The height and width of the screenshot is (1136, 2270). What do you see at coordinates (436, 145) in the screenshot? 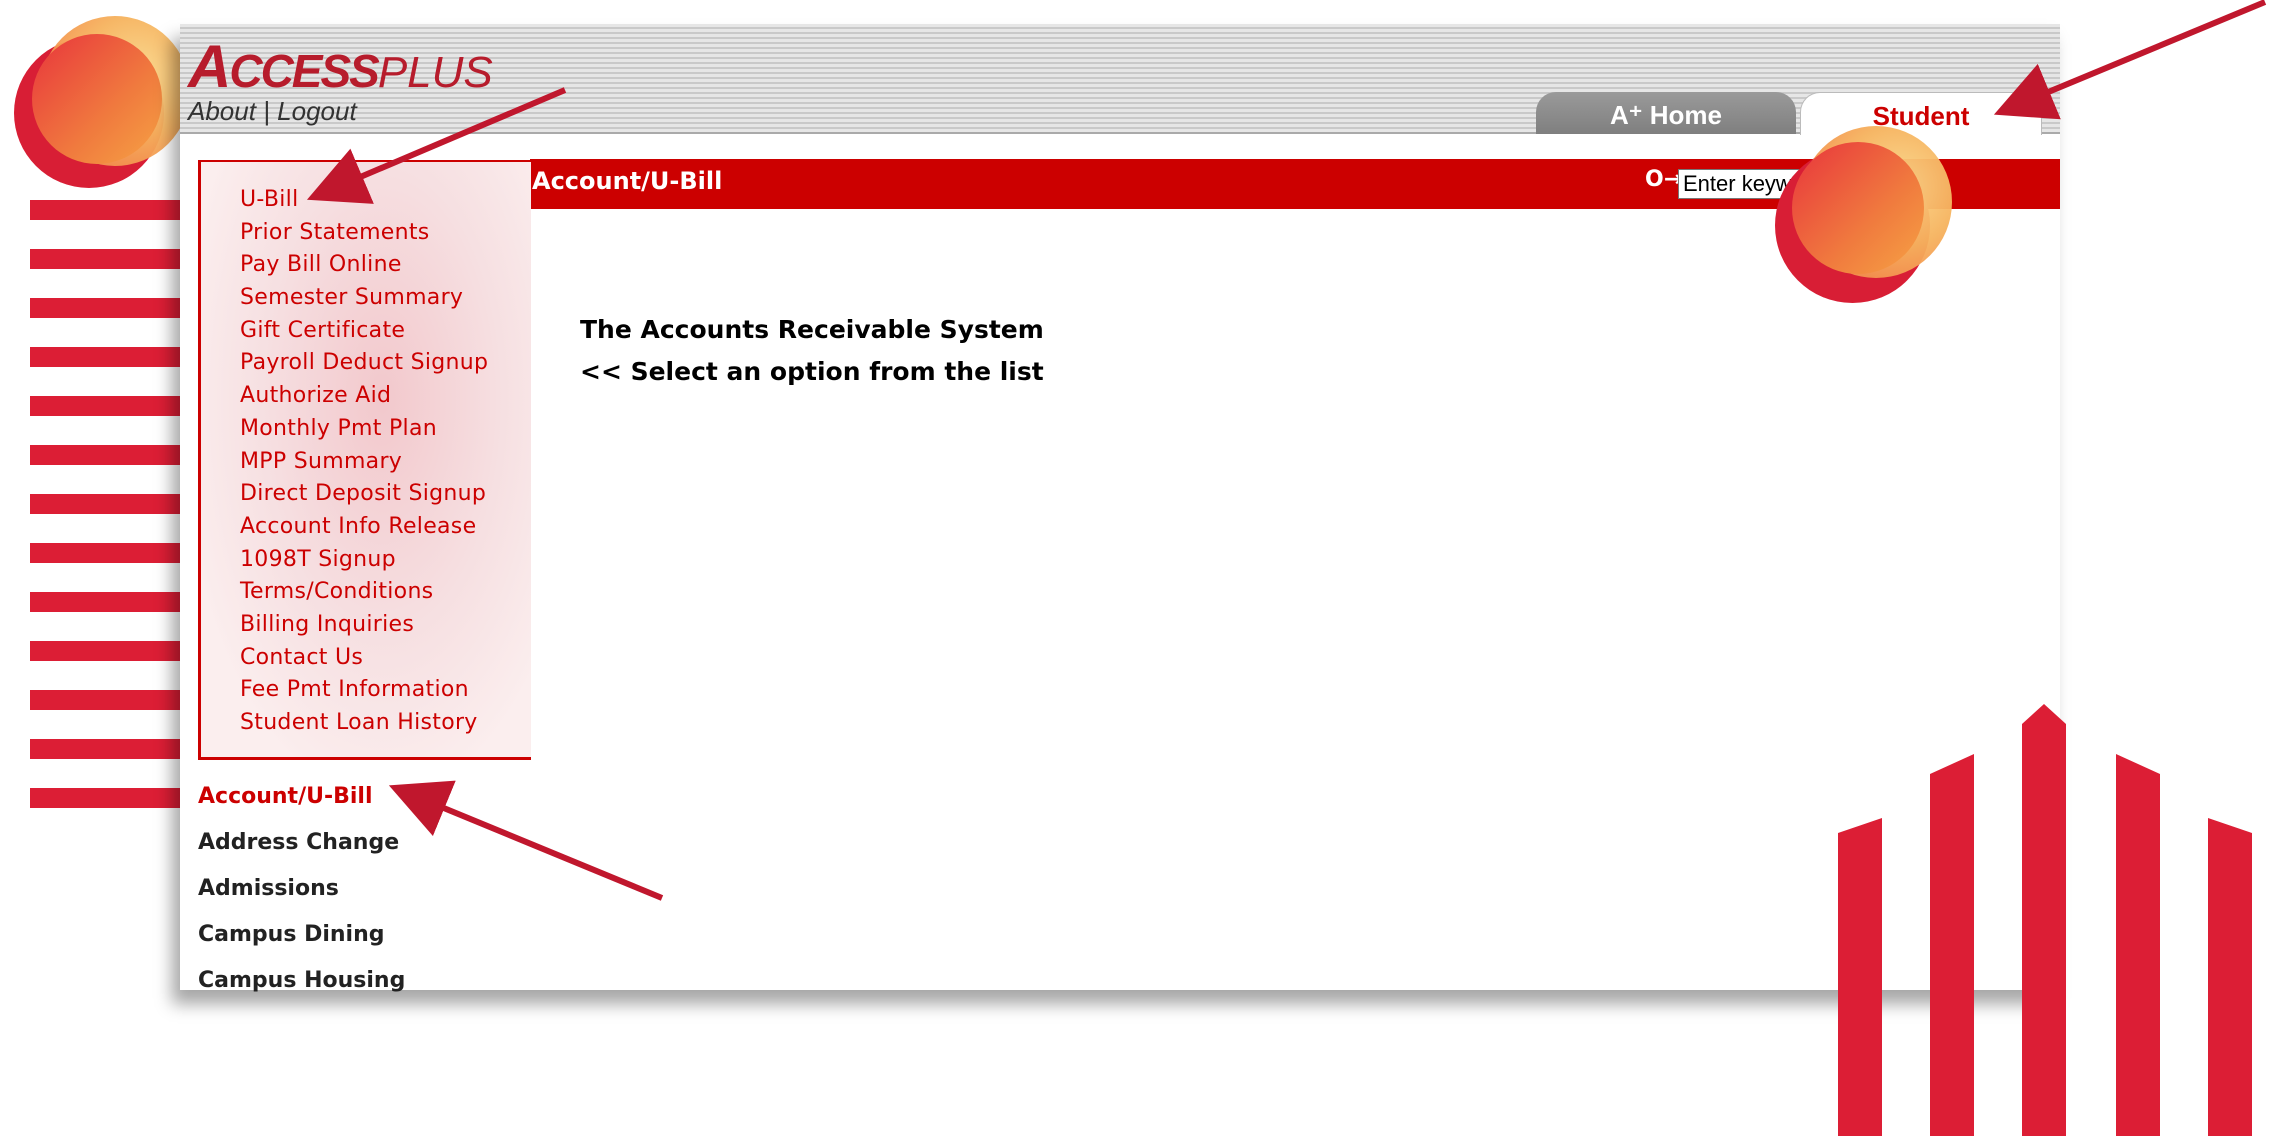
I see `arrow-to-u-bill` at bounding box center [436, 145].